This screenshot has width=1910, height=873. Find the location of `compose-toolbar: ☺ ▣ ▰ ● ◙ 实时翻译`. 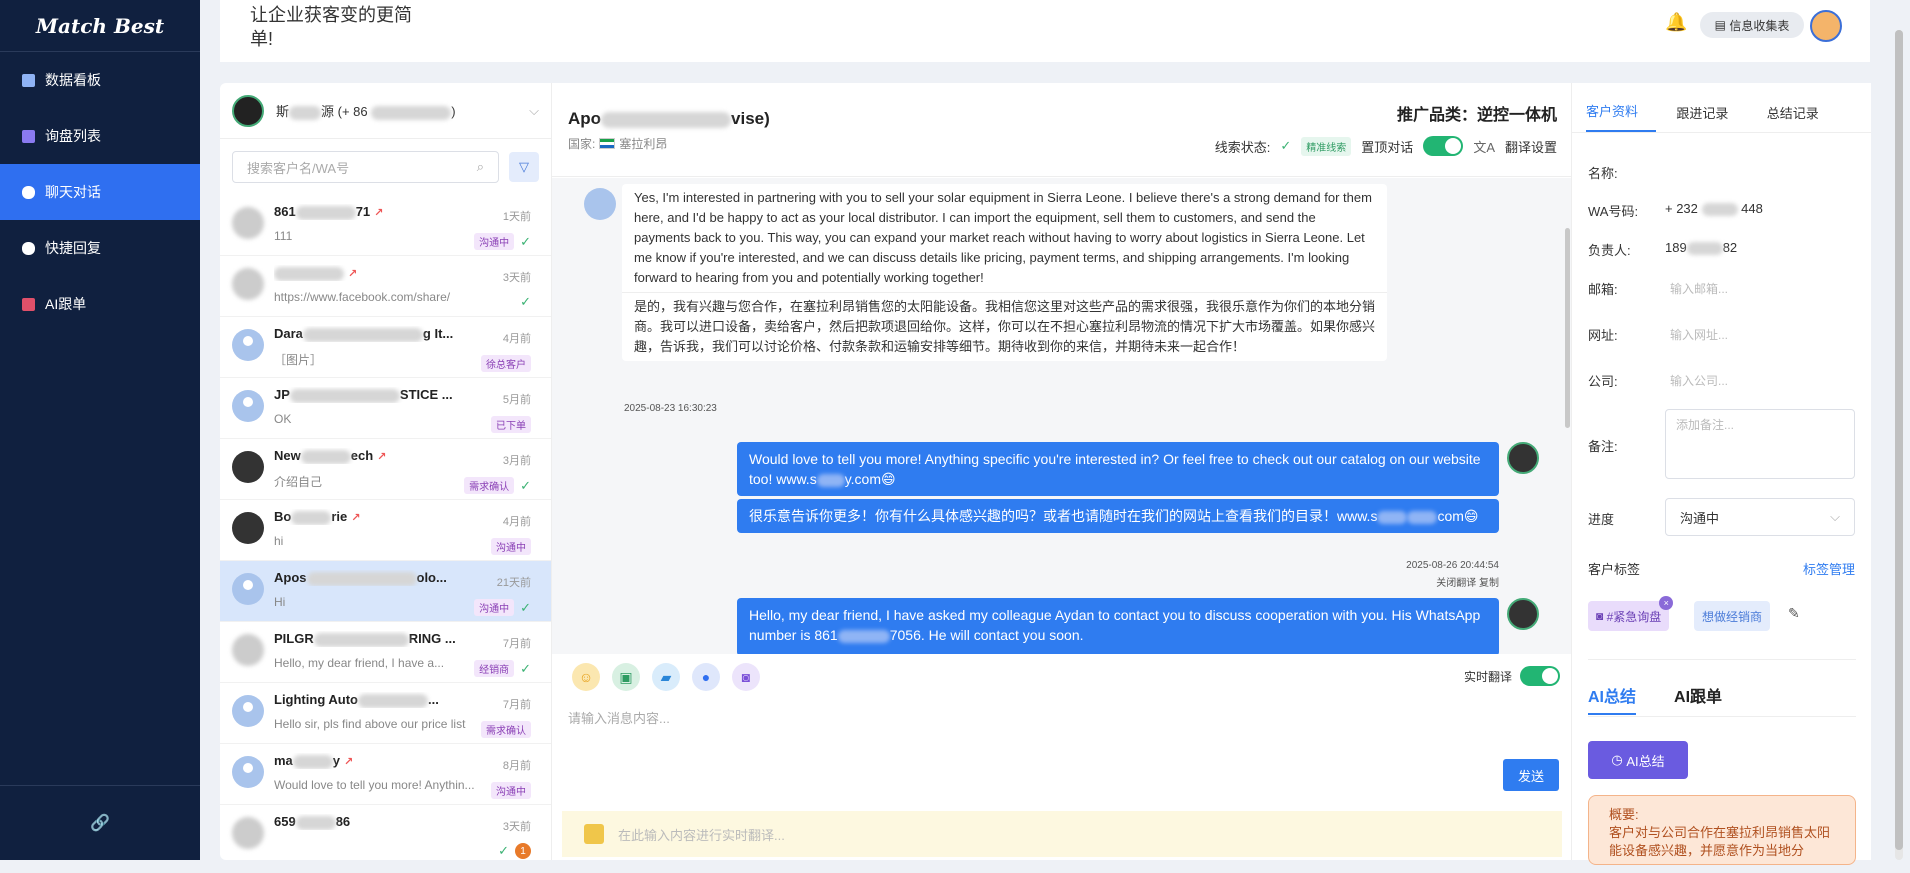

compose-toolbar: ☺ ▣ ▰ ● ◙ 实时翻译 is located at coordinates (1062, 677).